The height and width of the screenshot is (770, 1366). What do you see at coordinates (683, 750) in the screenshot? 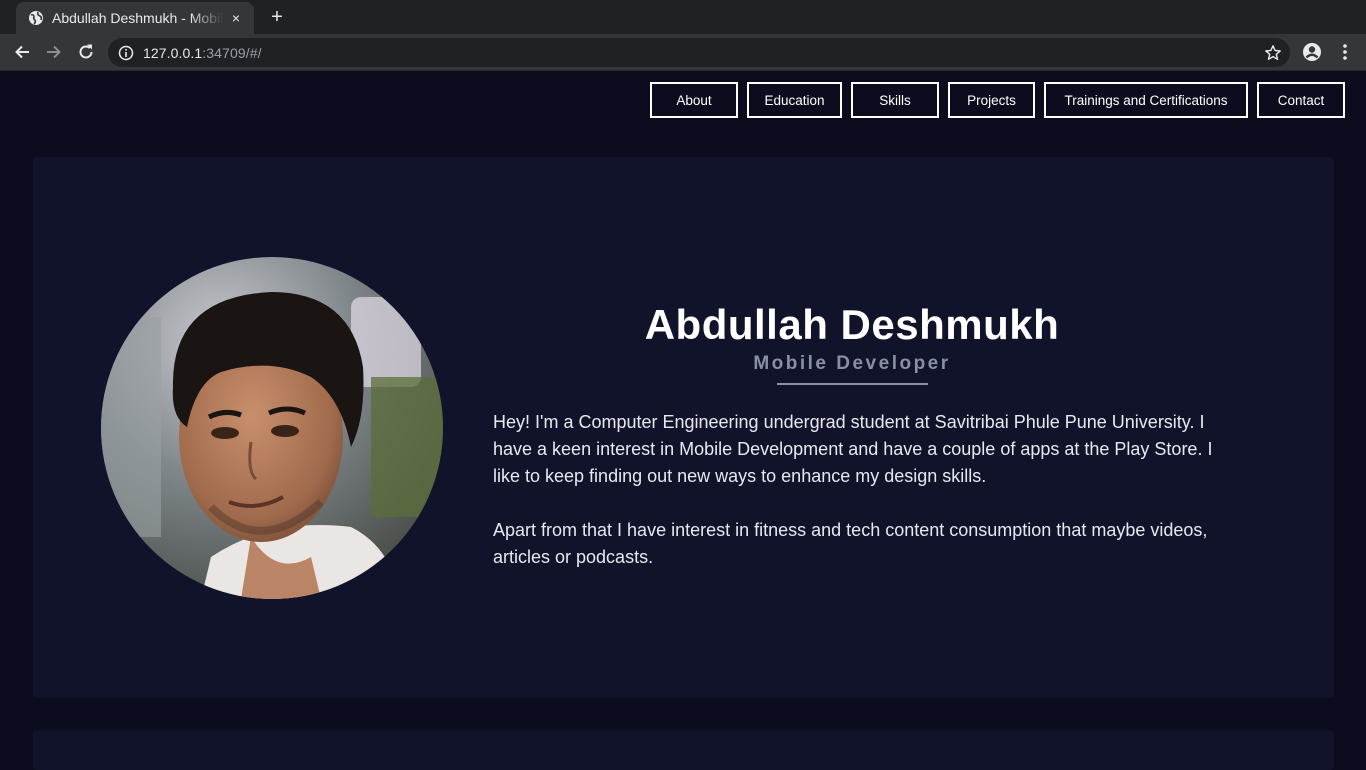
I see `next-section-card` at bounding box center [683, 750].